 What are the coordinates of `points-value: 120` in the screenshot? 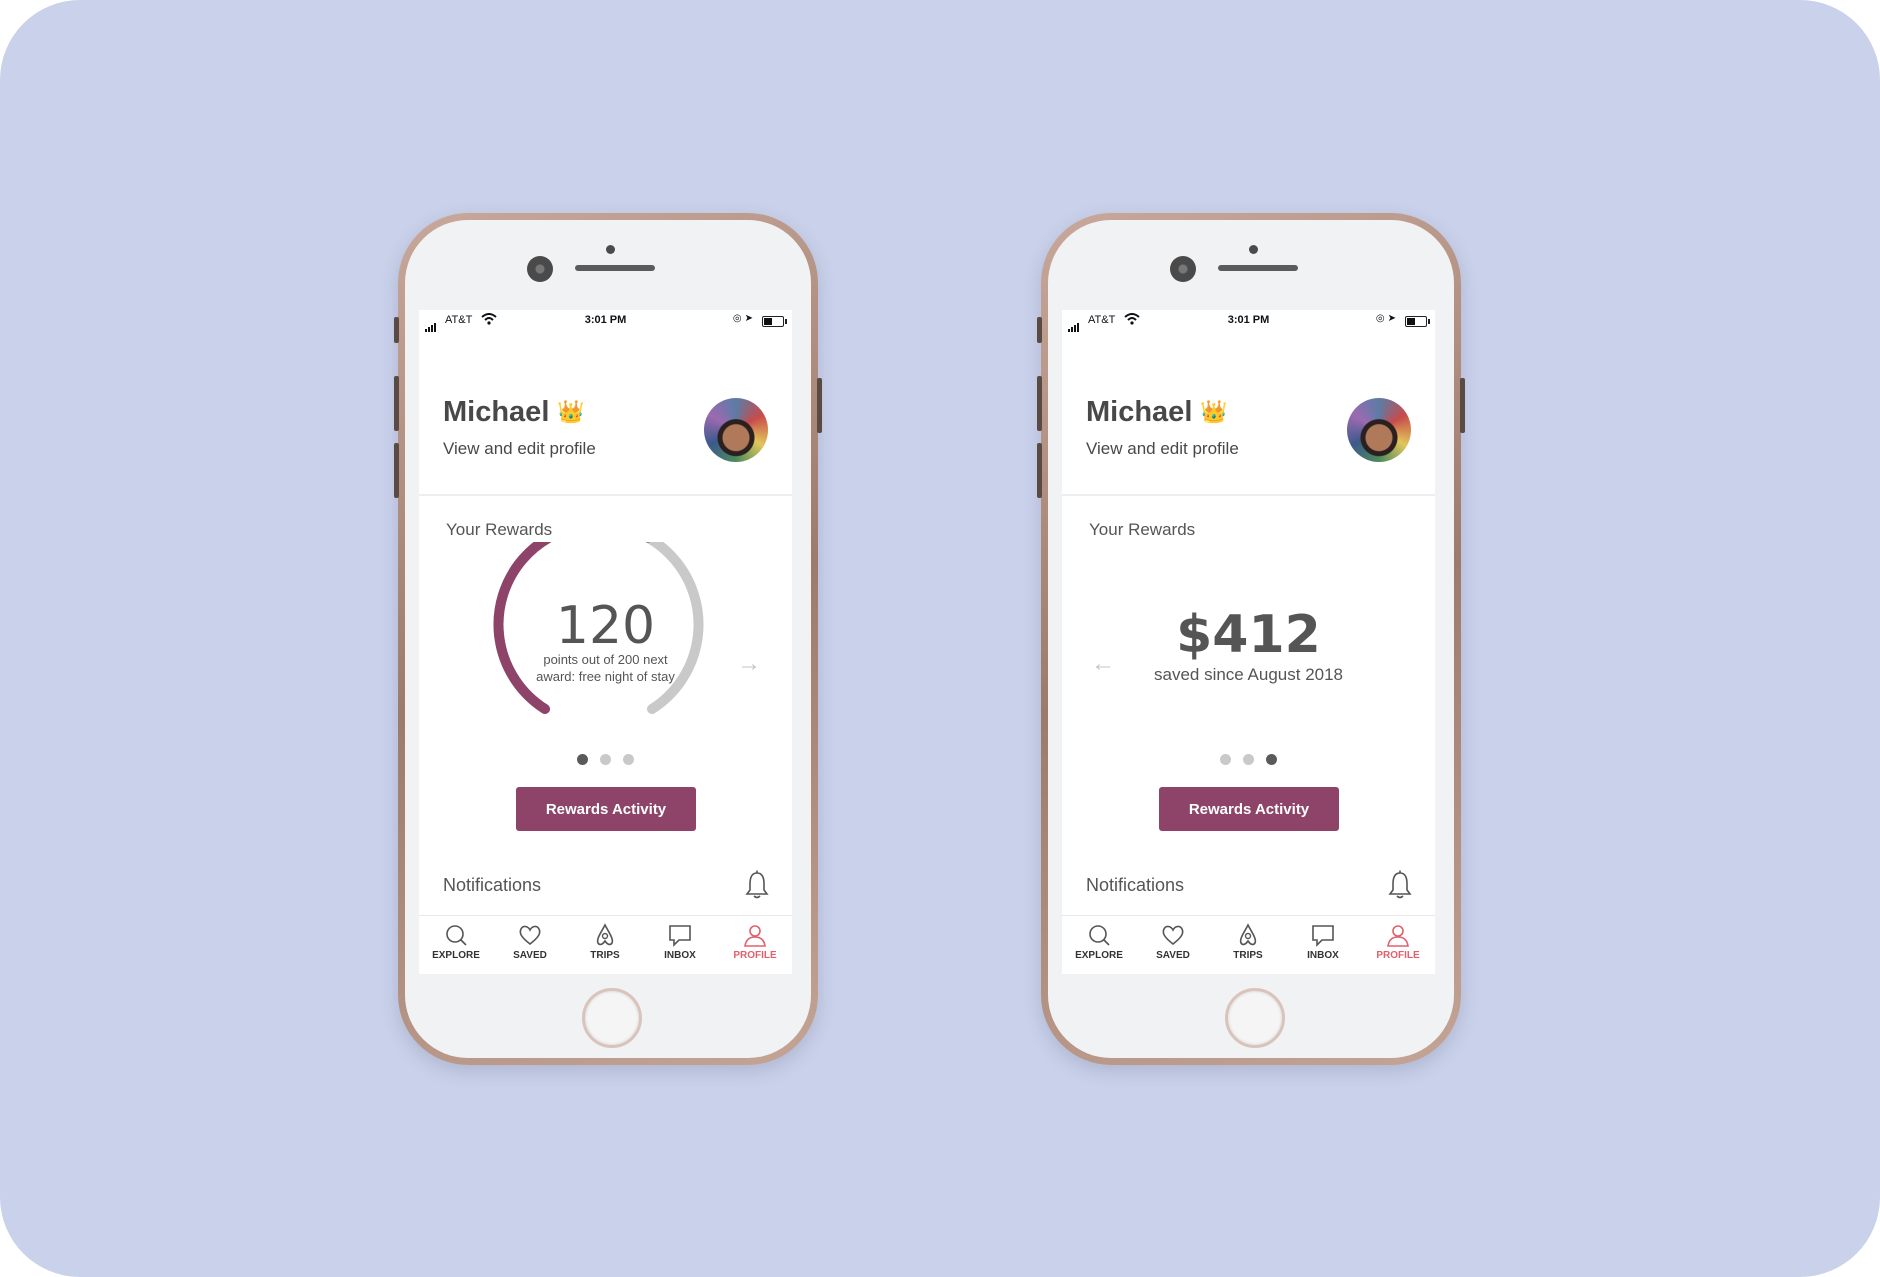 It's located at (605, 626).